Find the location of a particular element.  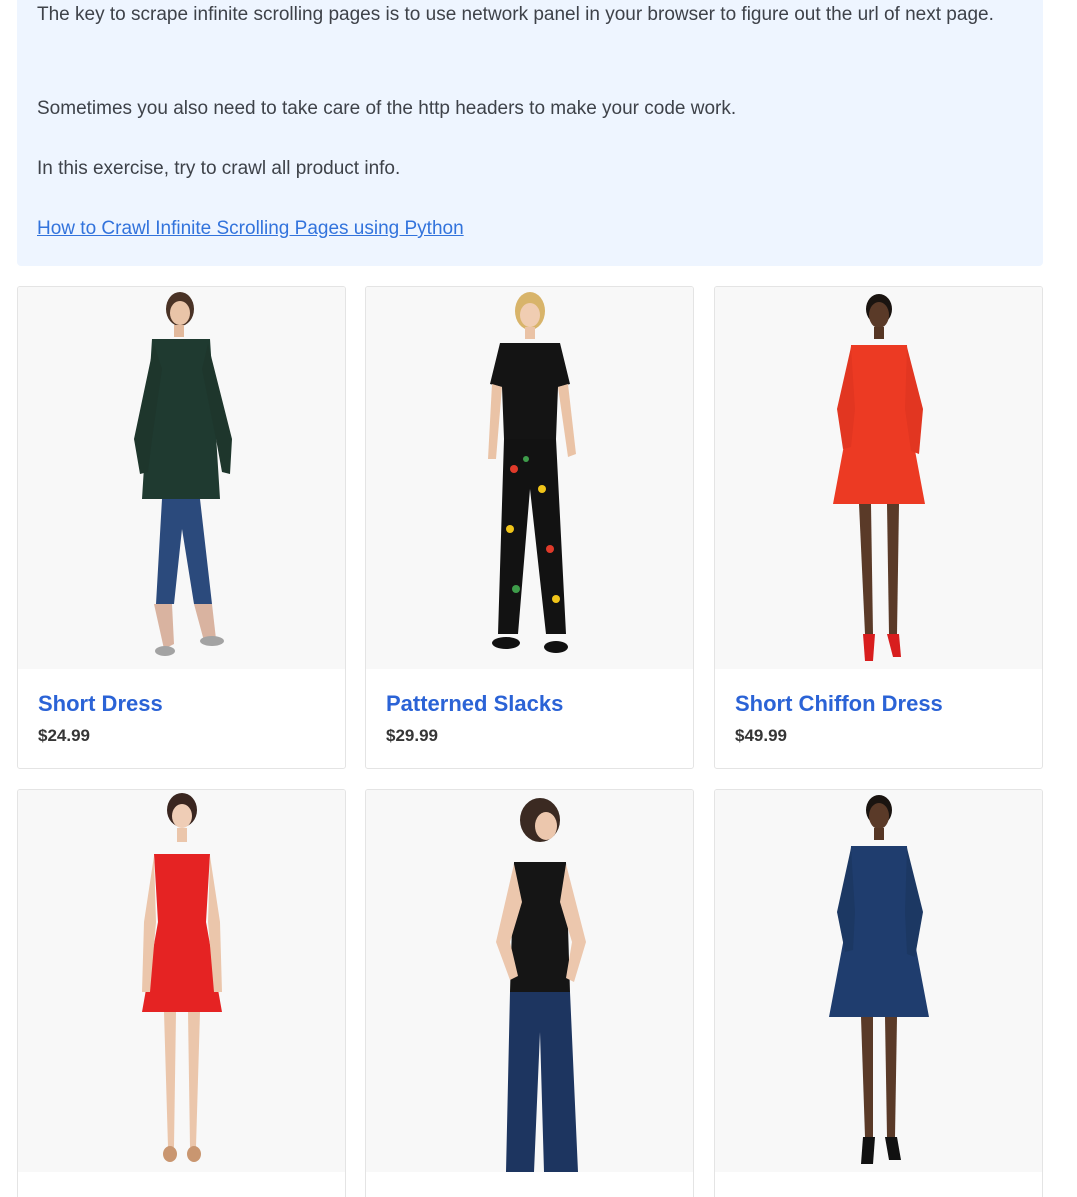

product-card: Patterned Slacks $29.99 is located at coordinates (529, 527).